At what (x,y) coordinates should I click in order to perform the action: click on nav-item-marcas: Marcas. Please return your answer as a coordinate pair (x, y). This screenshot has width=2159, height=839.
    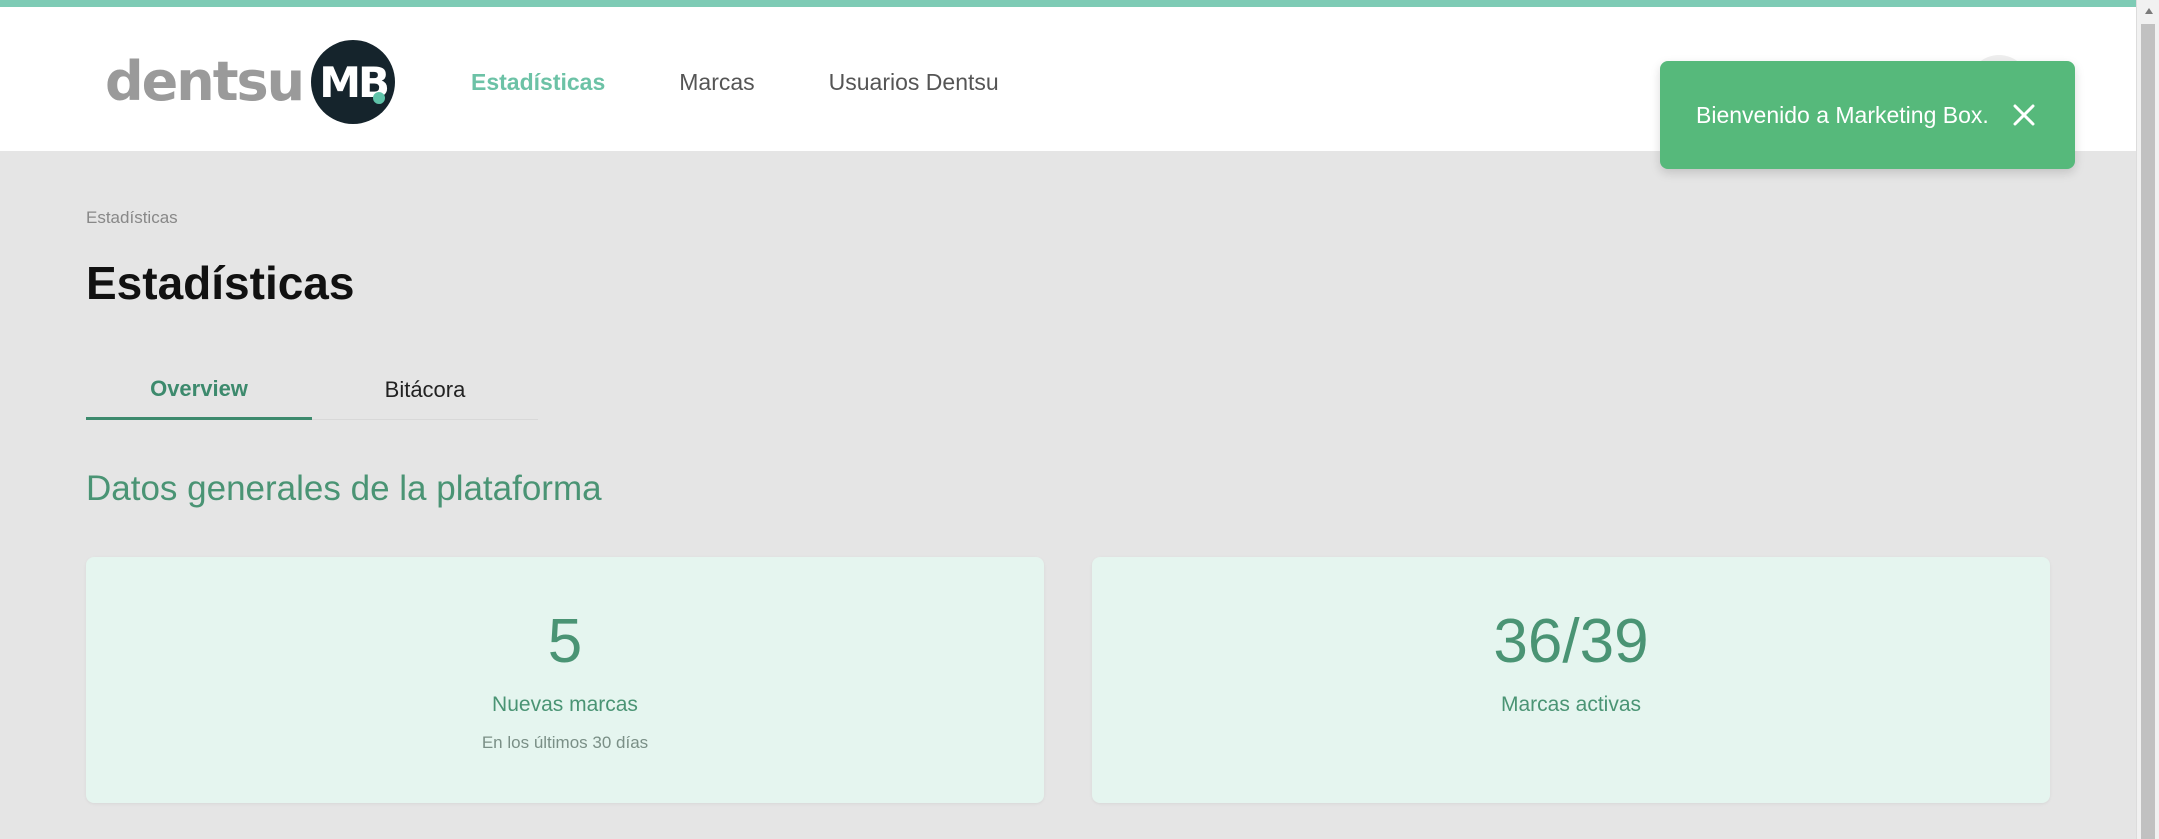
    Looking at the image, I should click on (716, 82).